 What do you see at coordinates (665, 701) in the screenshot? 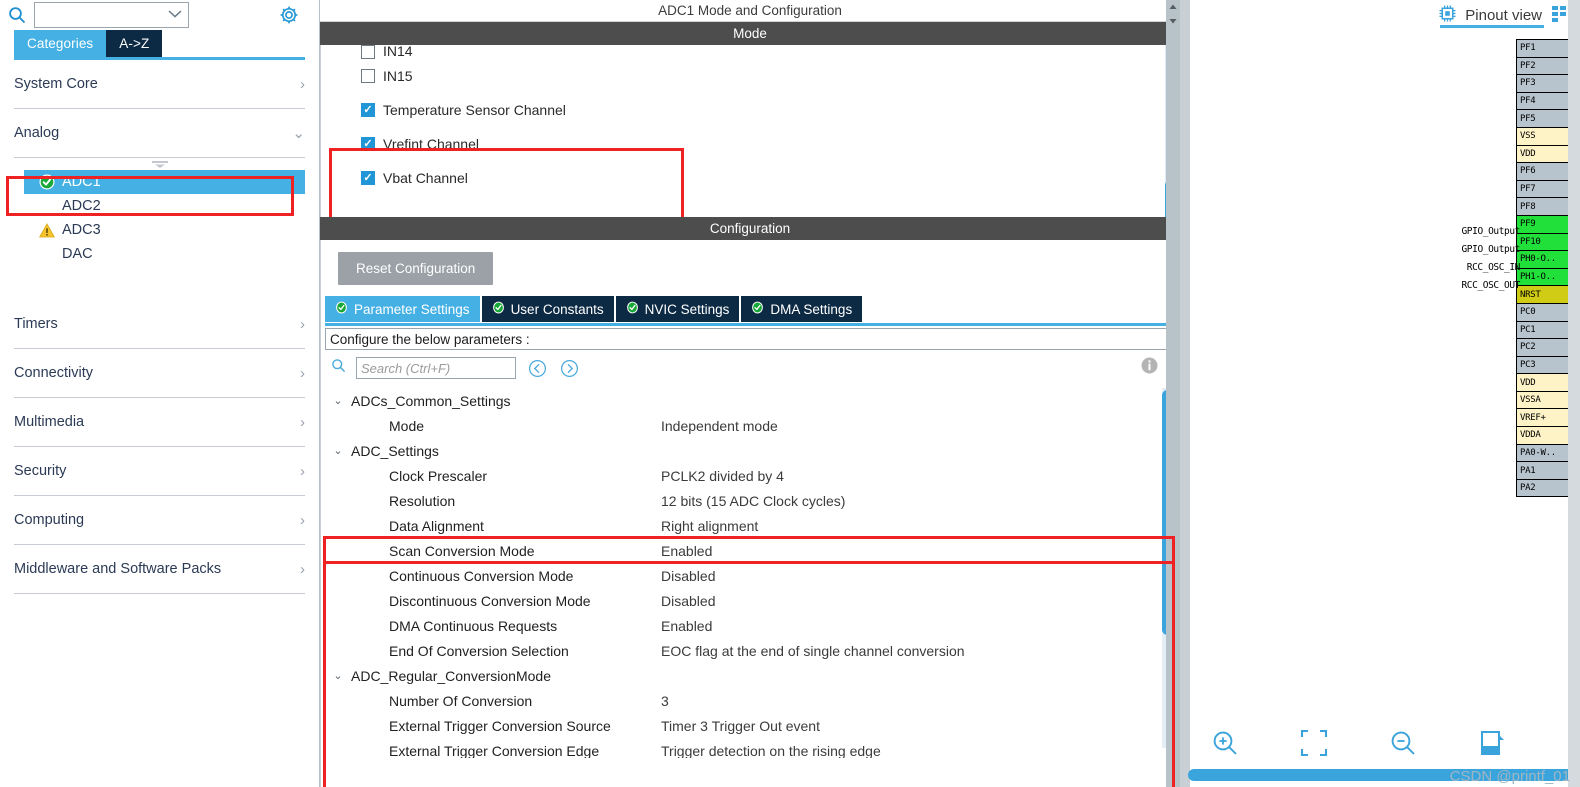
I see `tree-item-value: 3` at bounding box center [665, 701].